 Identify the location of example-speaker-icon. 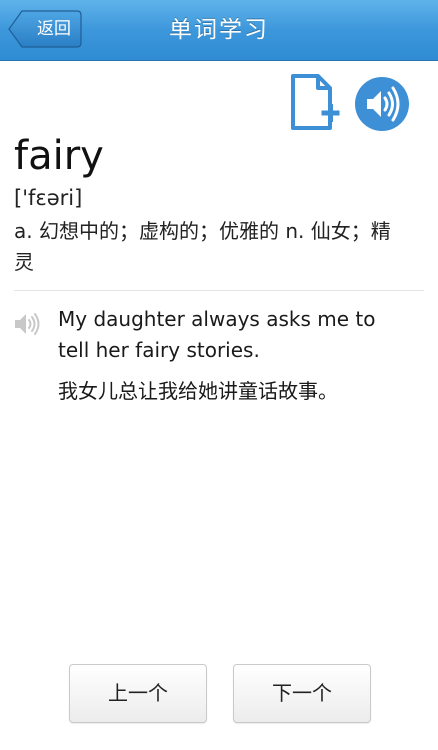
(29, 324).